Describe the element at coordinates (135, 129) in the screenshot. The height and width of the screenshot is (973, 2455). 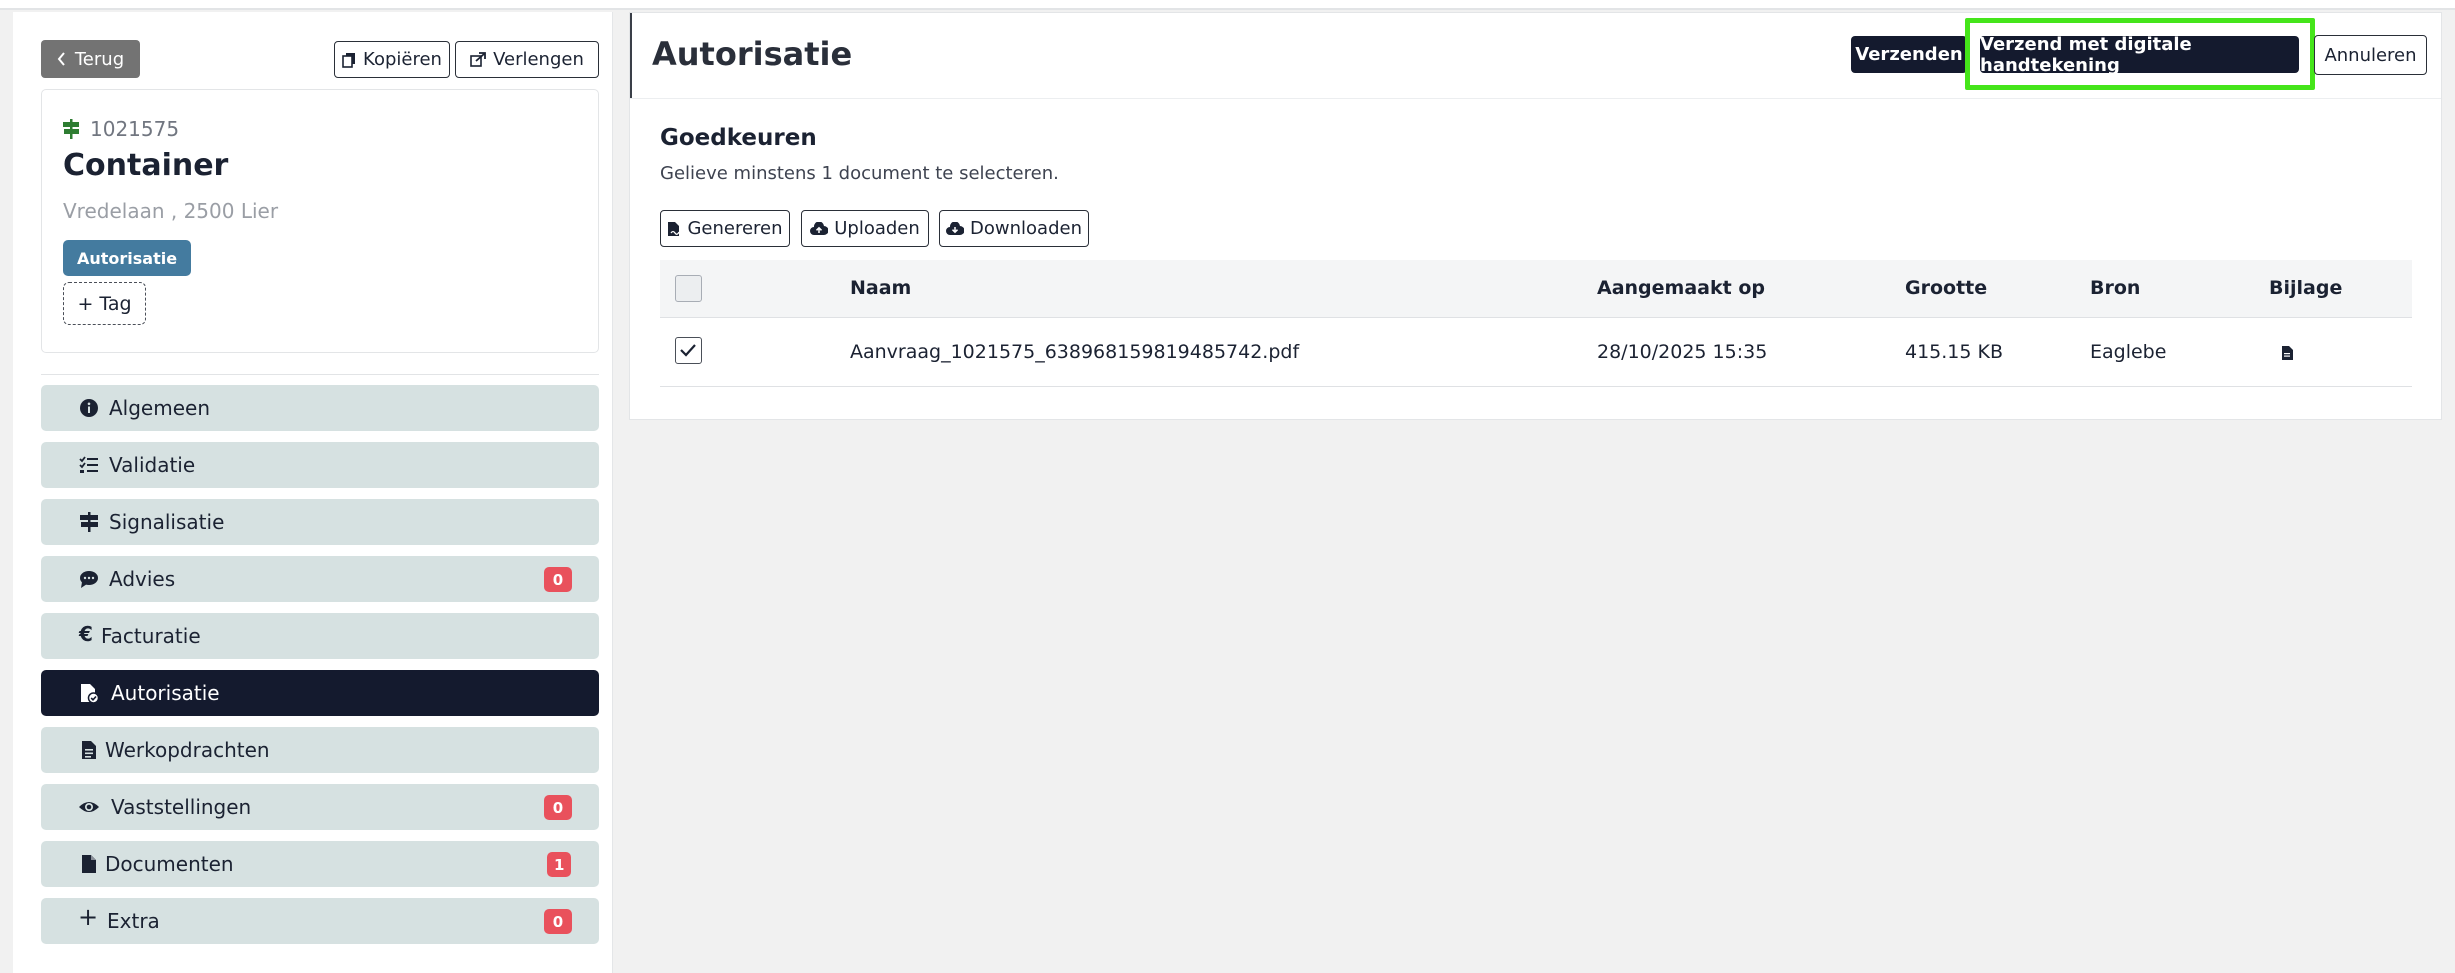
I see `dossier-number: 1021575` at that location.